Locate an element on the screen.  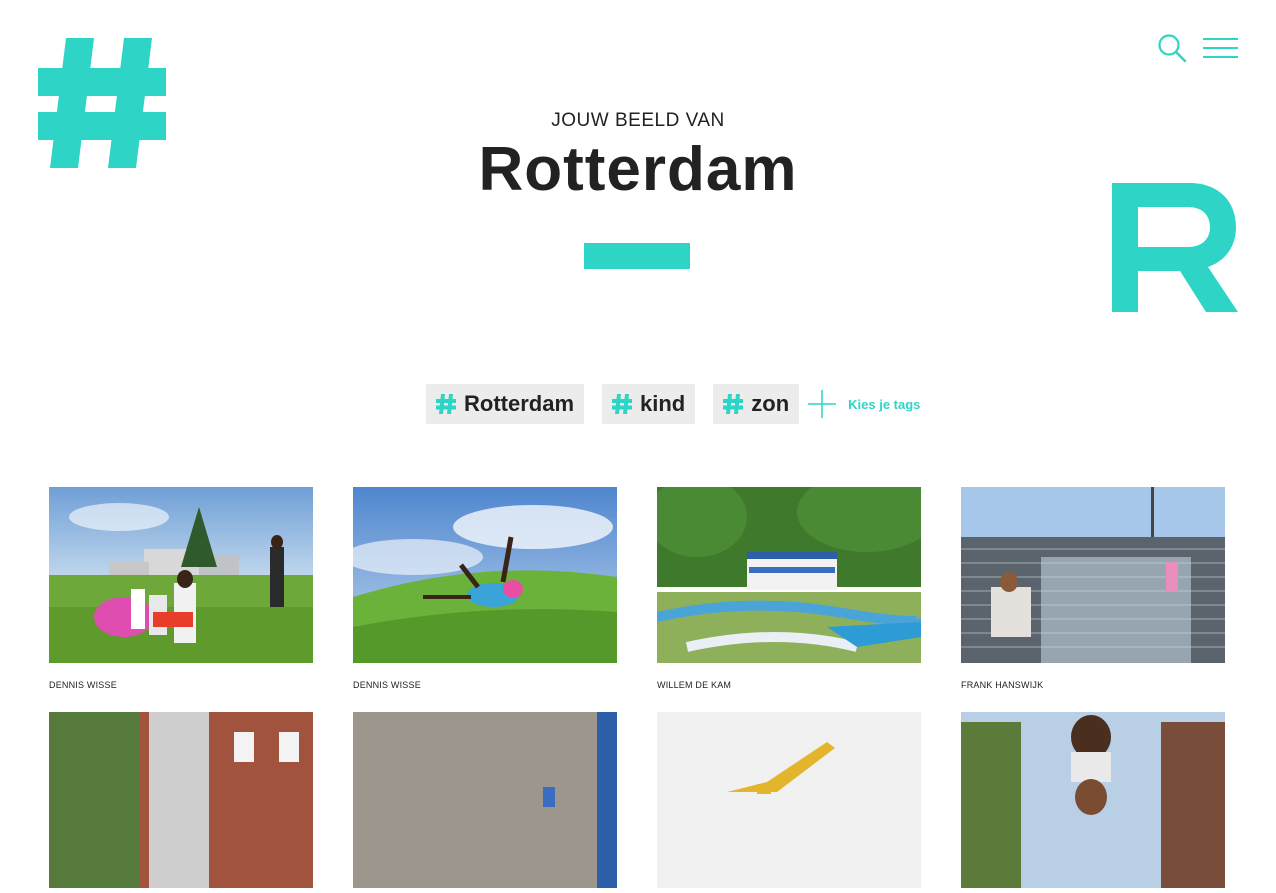
photo-card: FRANK HANSWIJK is located at coordinates (1093, 588).